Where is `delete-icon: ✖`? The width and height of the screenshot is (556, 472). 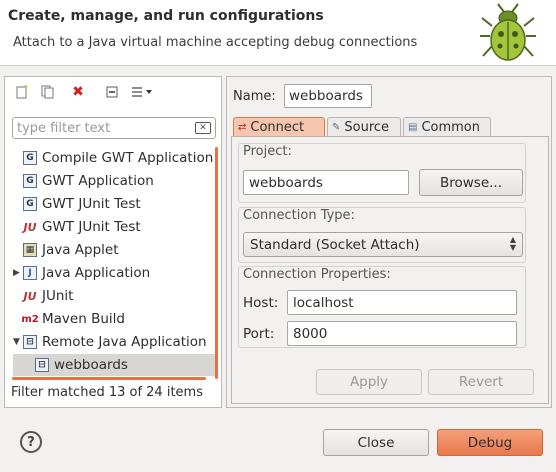
delete-icon: ✖ is located at coordinates (78, 92).